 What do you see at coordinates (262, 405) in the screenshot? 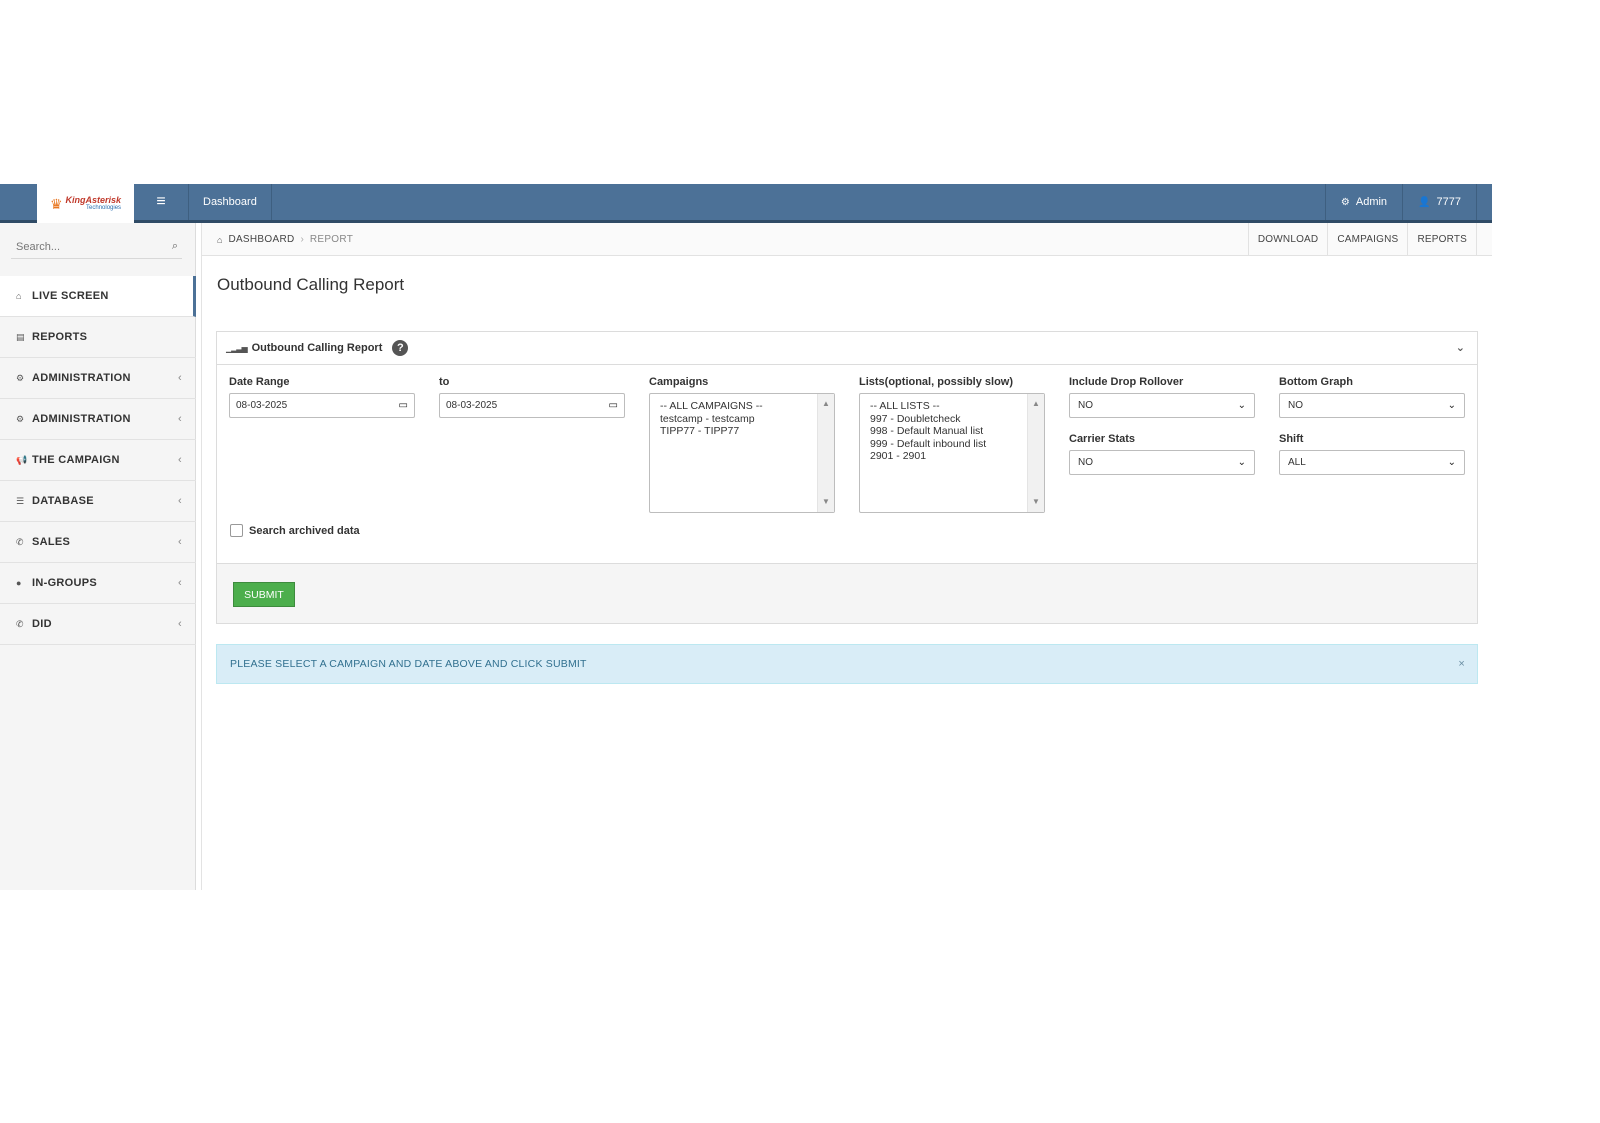
I see `date-from-value: 08-03-2025` at bounding box center [262, 405].